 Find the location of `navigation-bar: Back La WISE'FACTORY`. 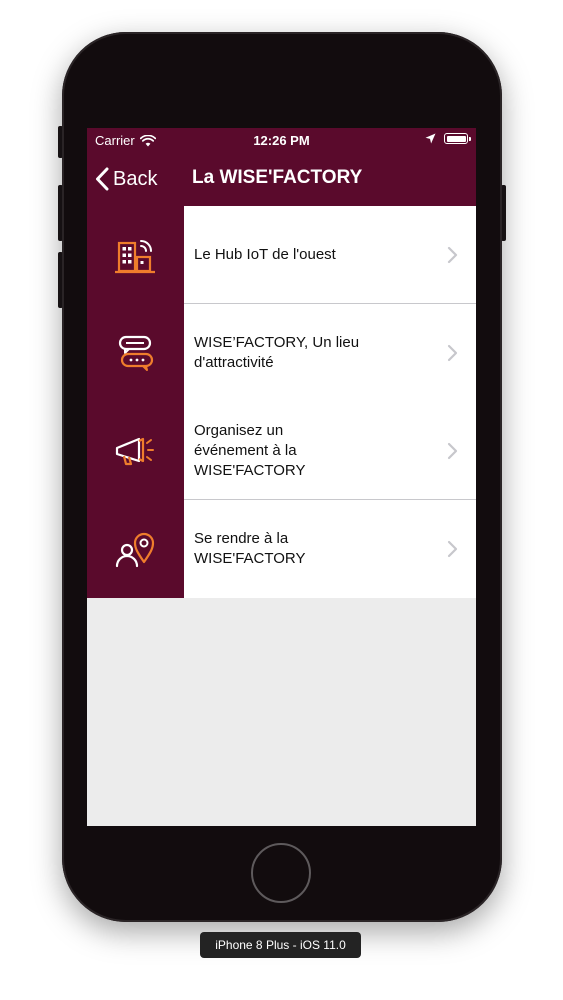

navigation-bar: Back La WISE'FACTORY is located at coordinates (281, 179).